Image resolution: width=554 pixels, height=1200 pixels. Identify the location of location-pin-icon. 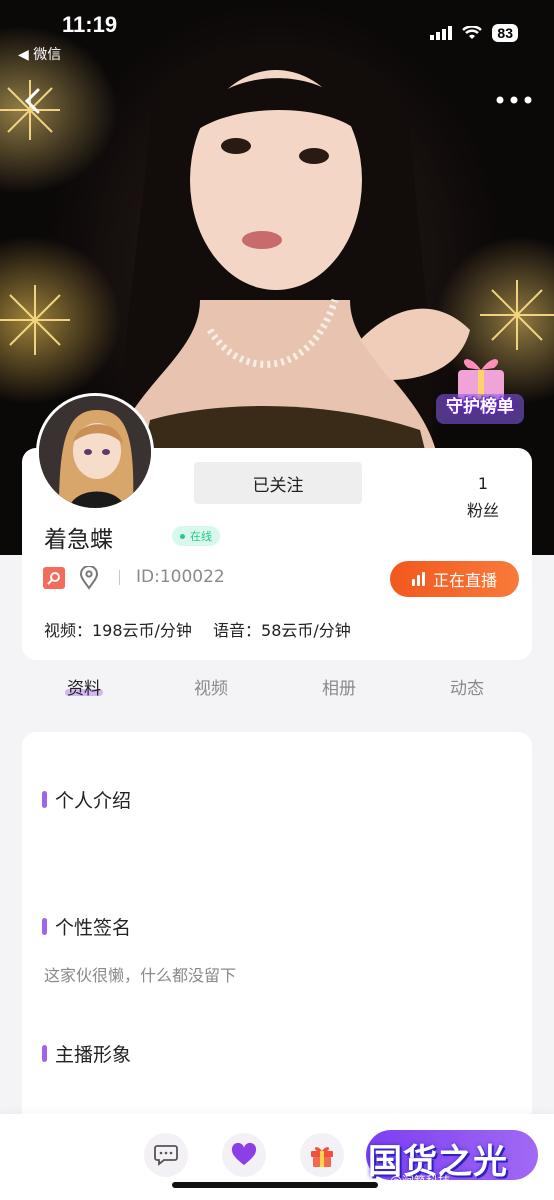
(89, 578).